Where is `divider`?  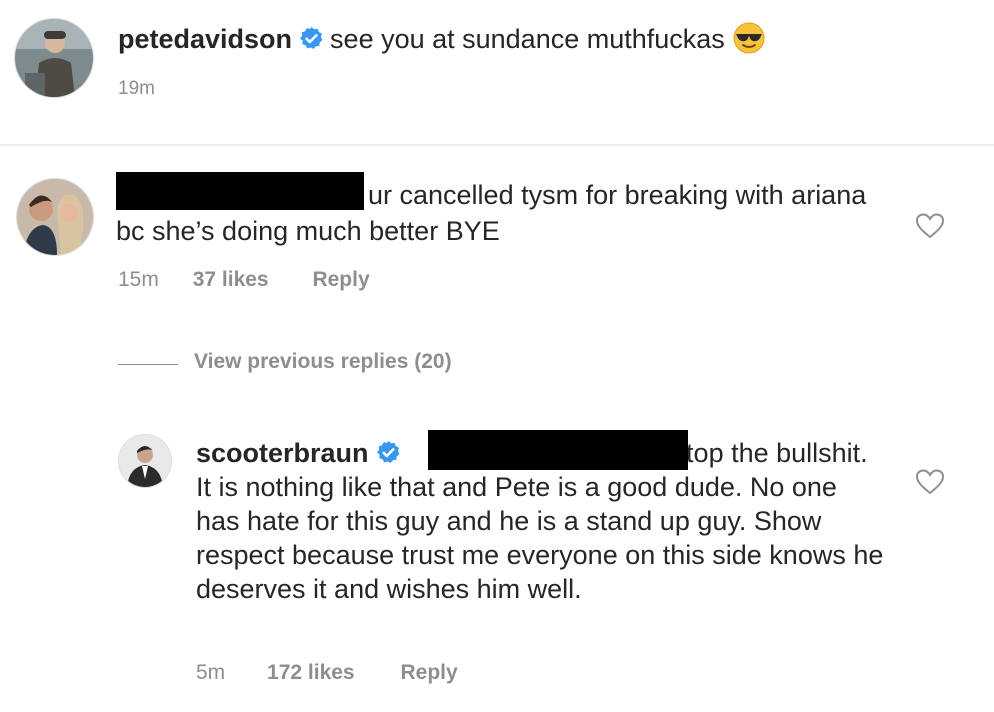
divider is located at coordinates (497, 145).